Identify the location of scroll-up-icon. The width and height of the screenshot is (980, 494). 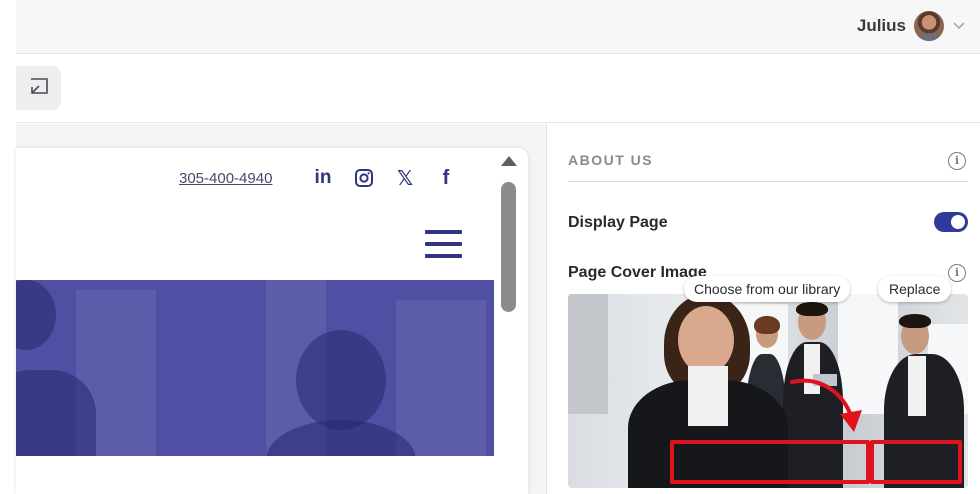
(509, 161).